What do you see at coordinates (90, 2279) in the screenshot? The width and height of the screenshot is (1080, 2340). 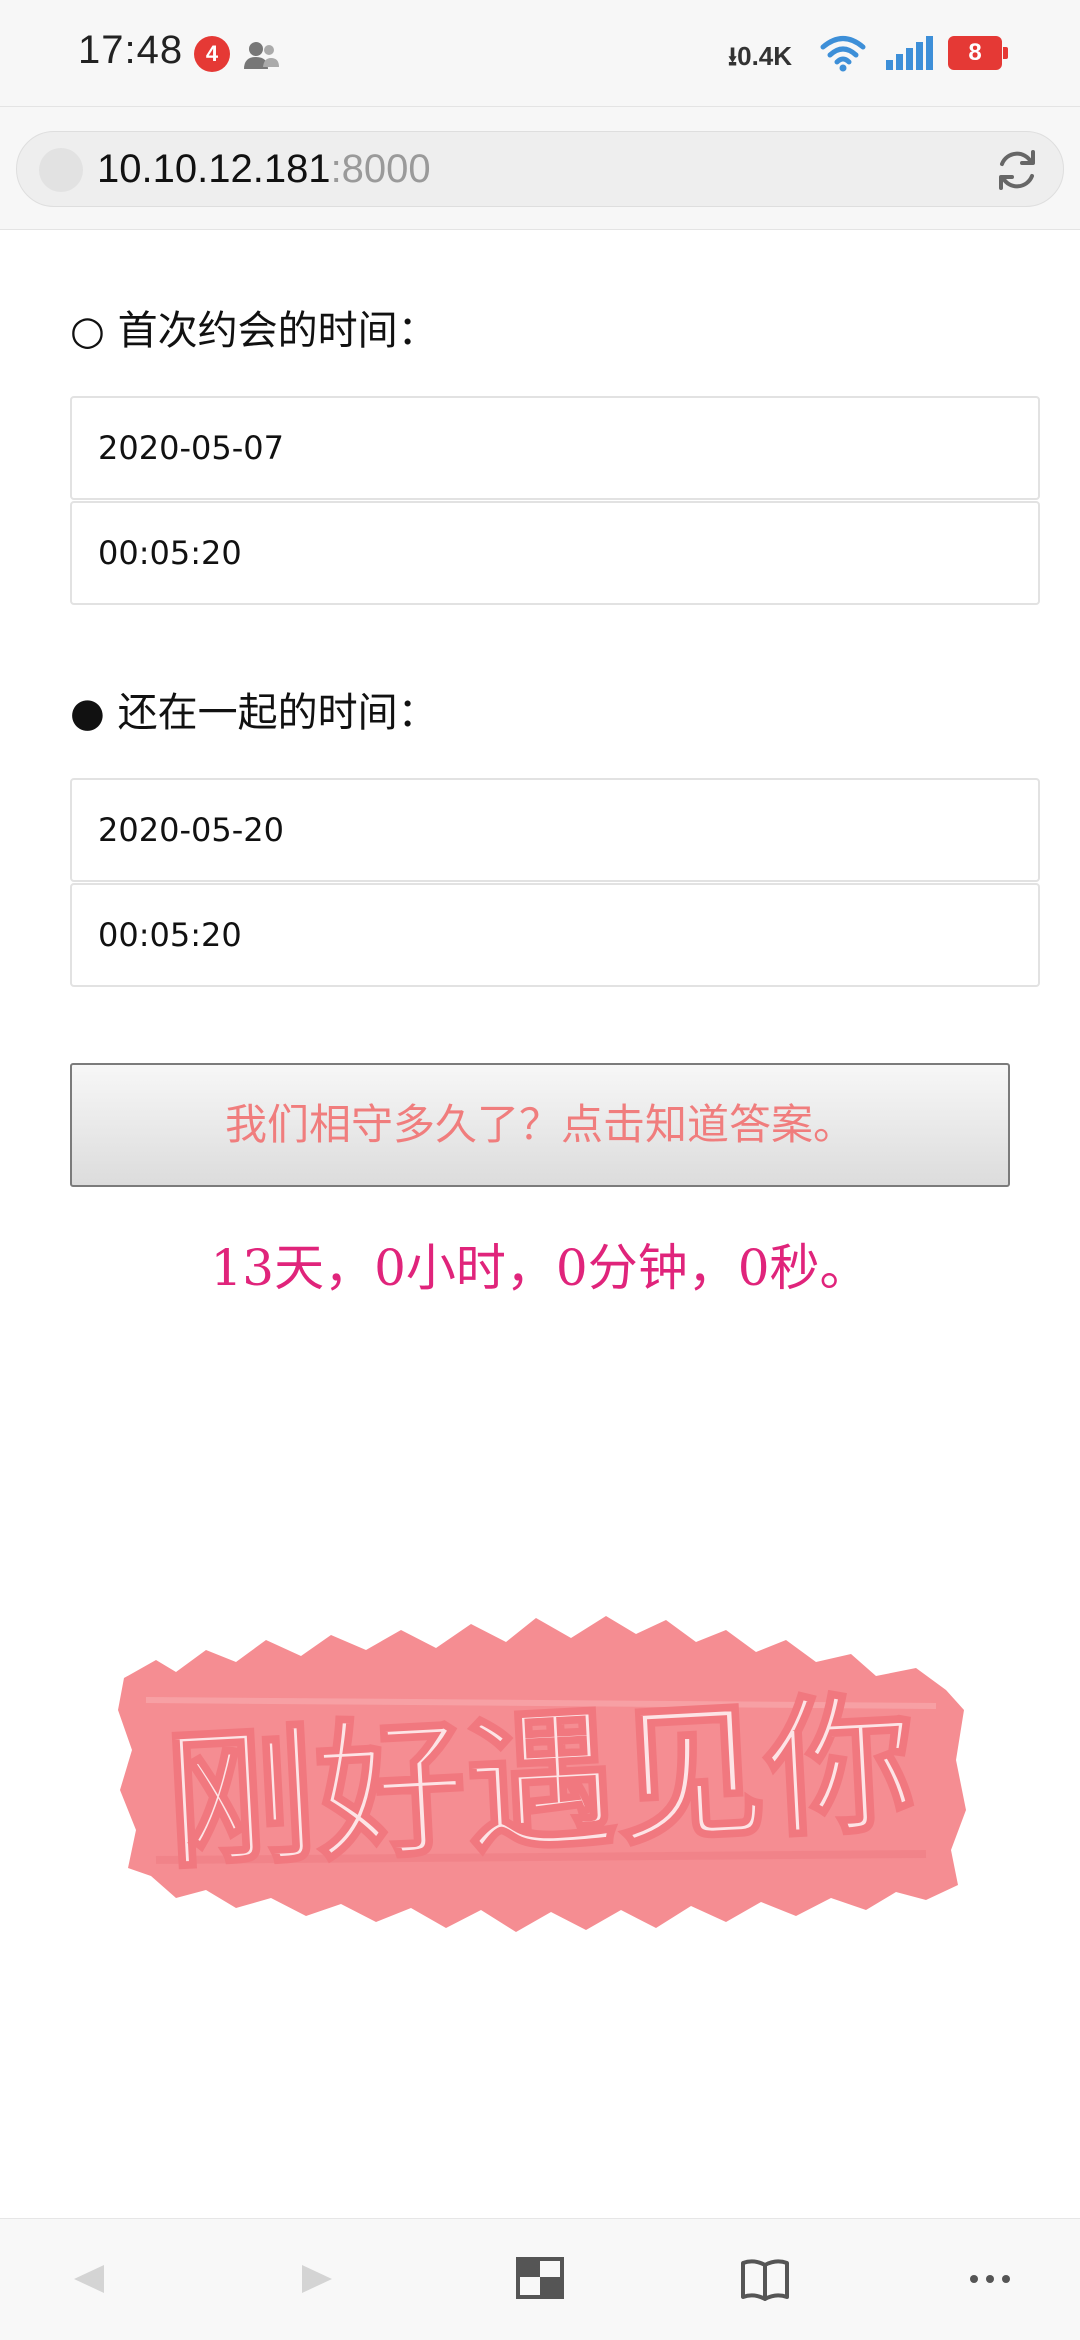 I see `back-arrow-icon` at bounding box center [90, 2279].